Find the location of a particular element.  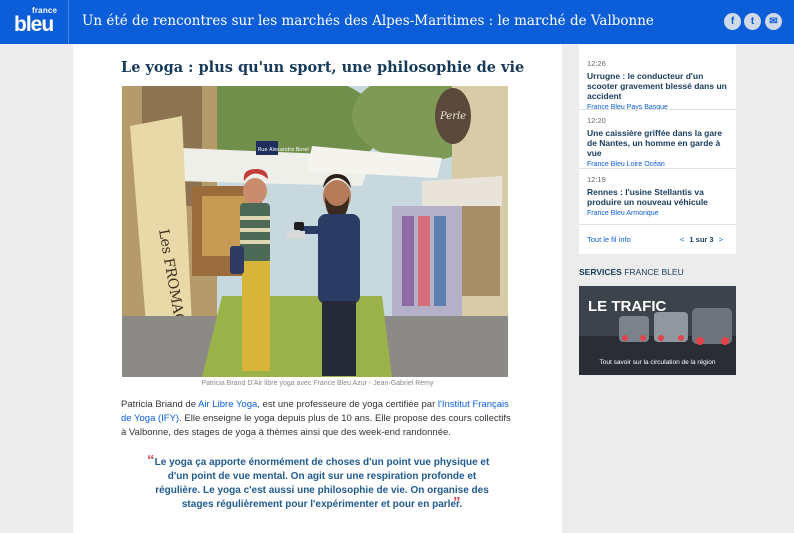

news-time: 12:26 is located at coordinates (596, 63).